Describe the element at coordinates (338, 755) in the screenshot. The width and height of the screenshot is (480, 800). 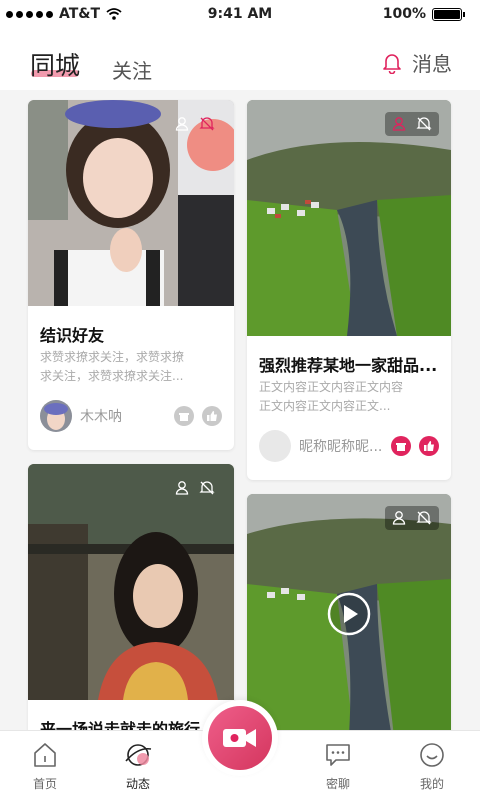
I see `chat-icon` at that location.